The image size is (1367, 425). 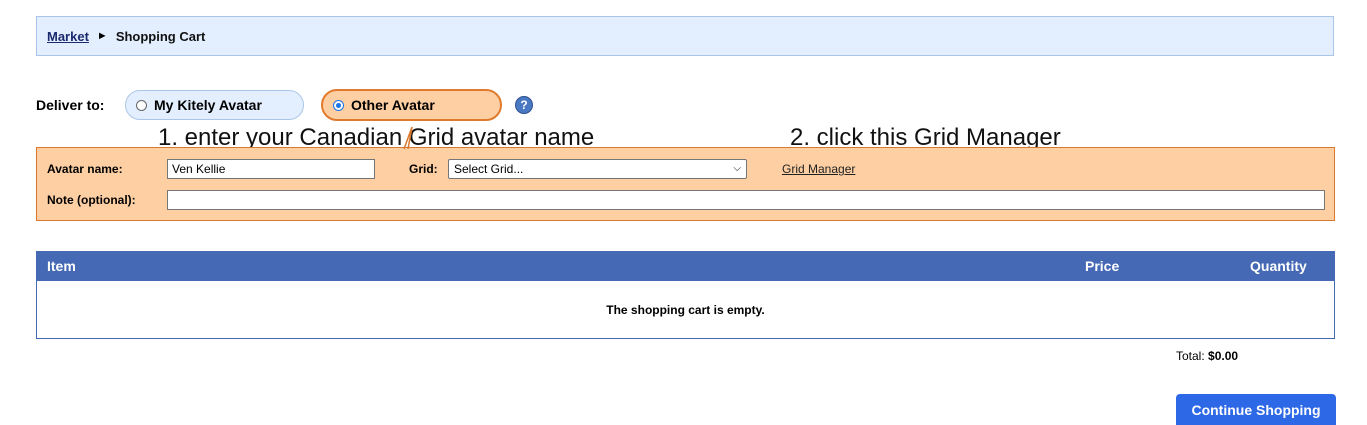 What do you see at coordinates (271, 169) in the screenshot?
I see `avatar-name-input` at bounding box center [271, 169].